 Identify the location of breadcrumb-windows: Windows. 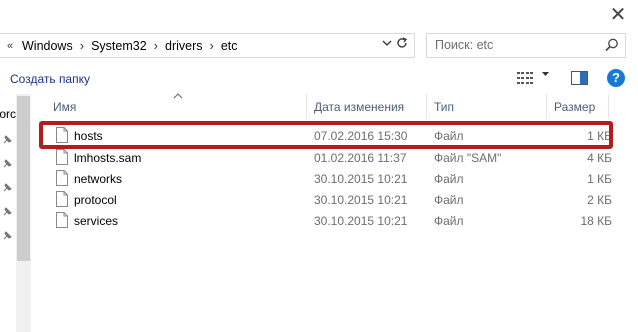
(47, 46).